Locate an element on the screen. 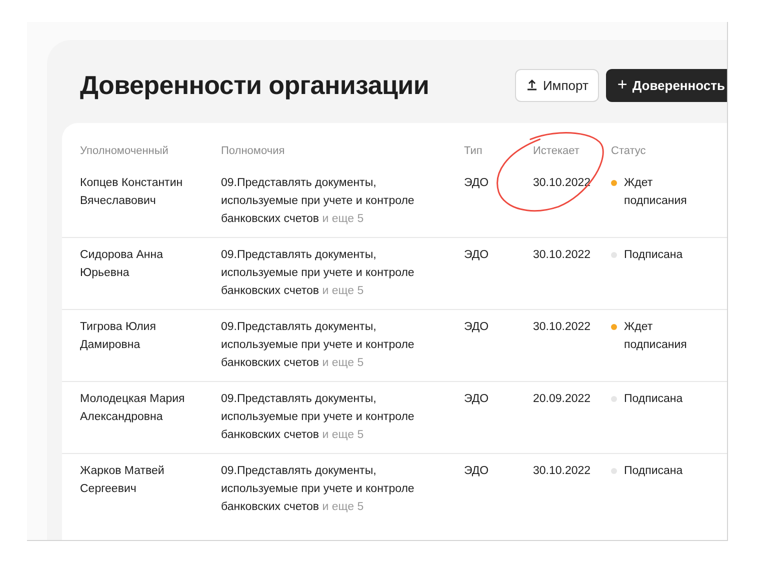  column-header: Статус is located at coordinates (629, 151).